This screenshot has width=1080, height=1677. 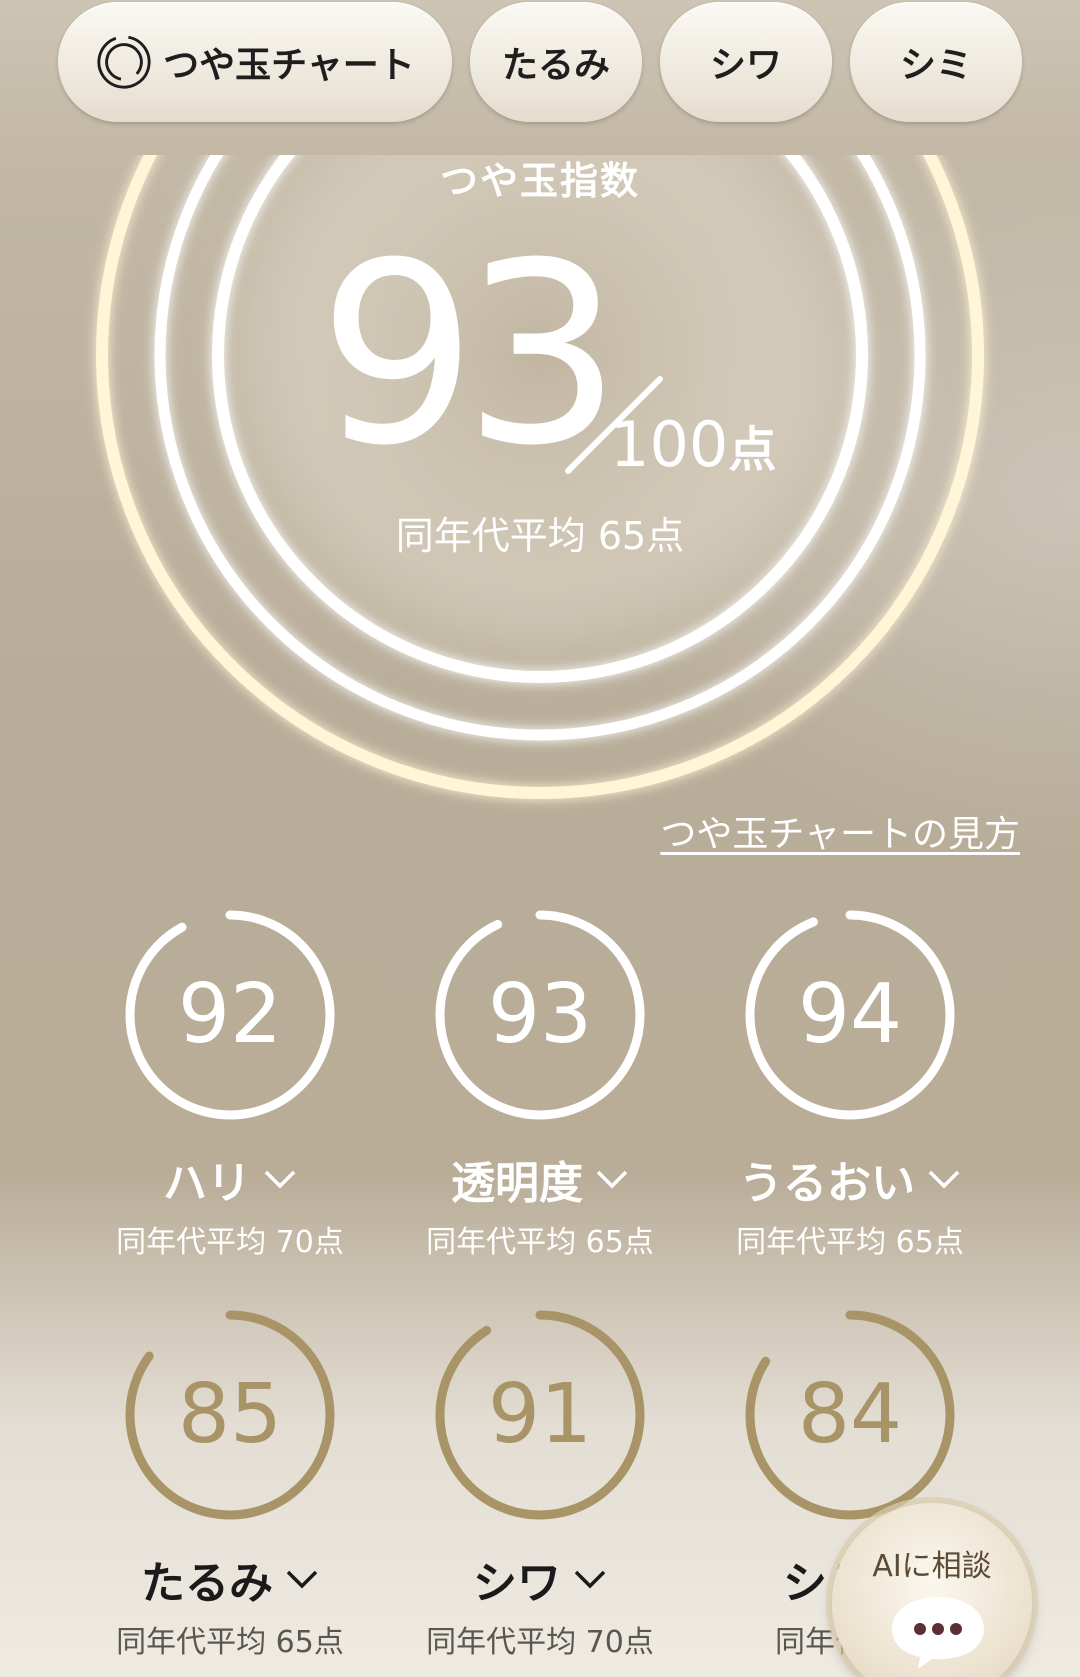 What do you see at coordinates (289, 65) in the screenshot?
I see `tab-label: つや玉チャート` at bounding box center [289, 65].